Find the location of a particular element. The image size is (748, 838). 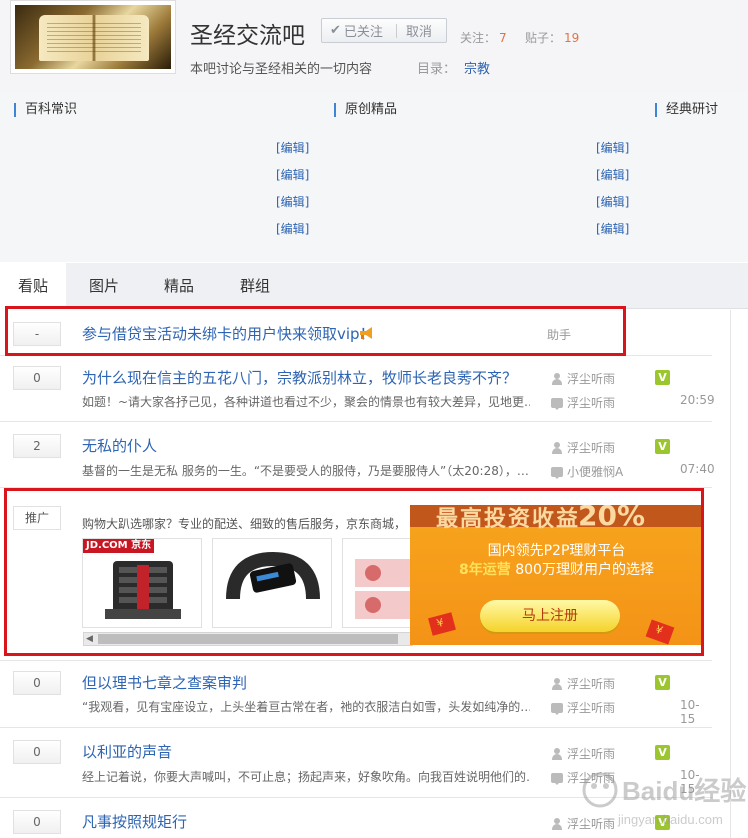

reply-time: 20:59 is located at coordinates (697, 400).